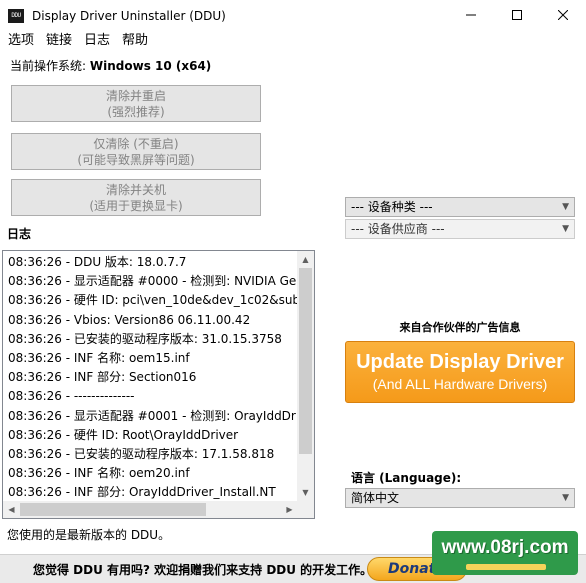 The image size is (586, 583). Describe the element at coordinates (135, 95) in the screenshot. I see `clean-restart-label: 清除并重启` at that location.